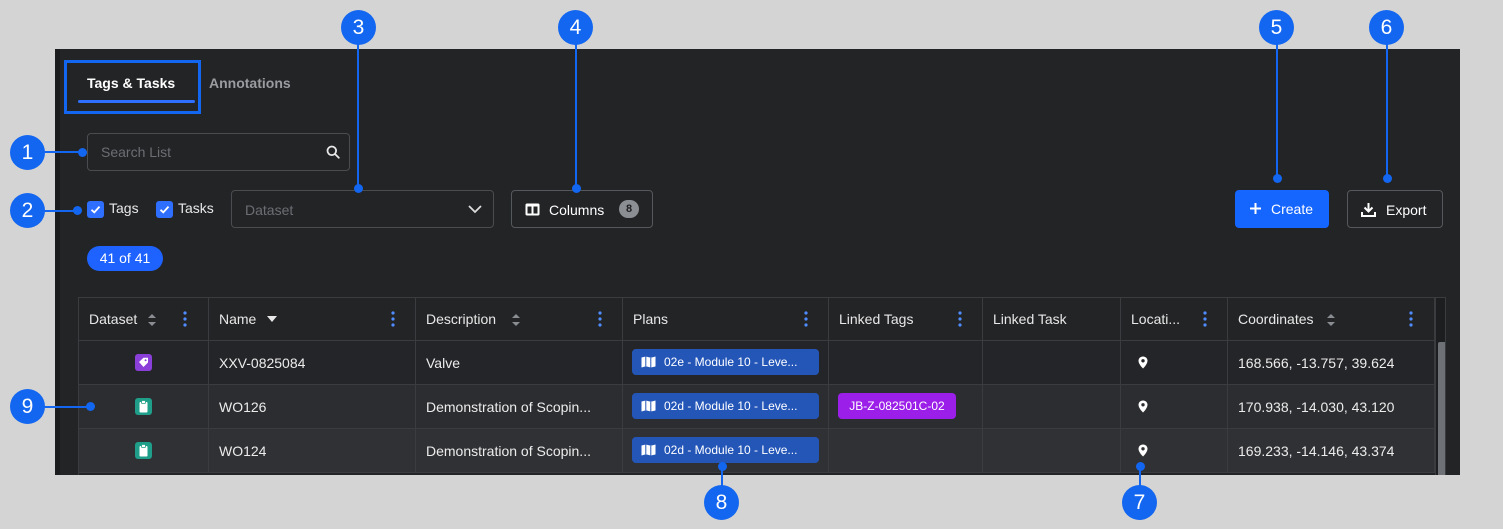 The width and height of the screenshot is (1503, 529). Describe the element at coordinates (1441, 408) in the screenshot. I see `scrollbar-thumb` at that location.